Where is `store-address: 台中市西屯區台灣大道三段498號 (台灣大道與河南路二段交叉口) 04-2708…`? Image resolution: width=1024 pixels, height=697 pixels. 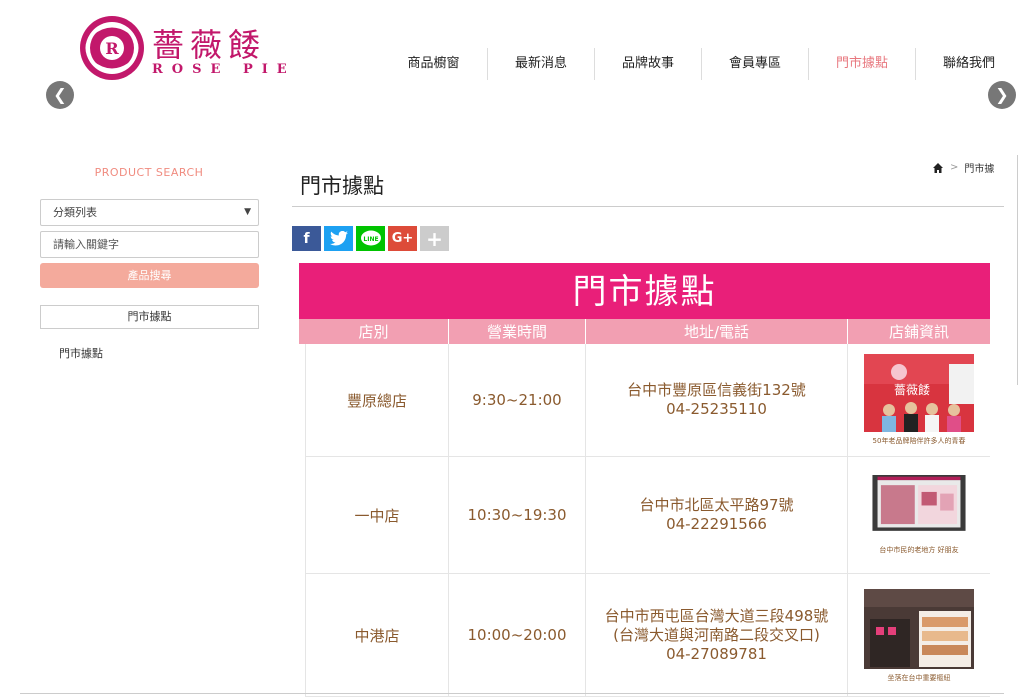
store-address: 台中市西屯區台灣大道三段498號 (台灣大道與河南路二段交叉口) 04-2708… is located at coordinates (717, 635).